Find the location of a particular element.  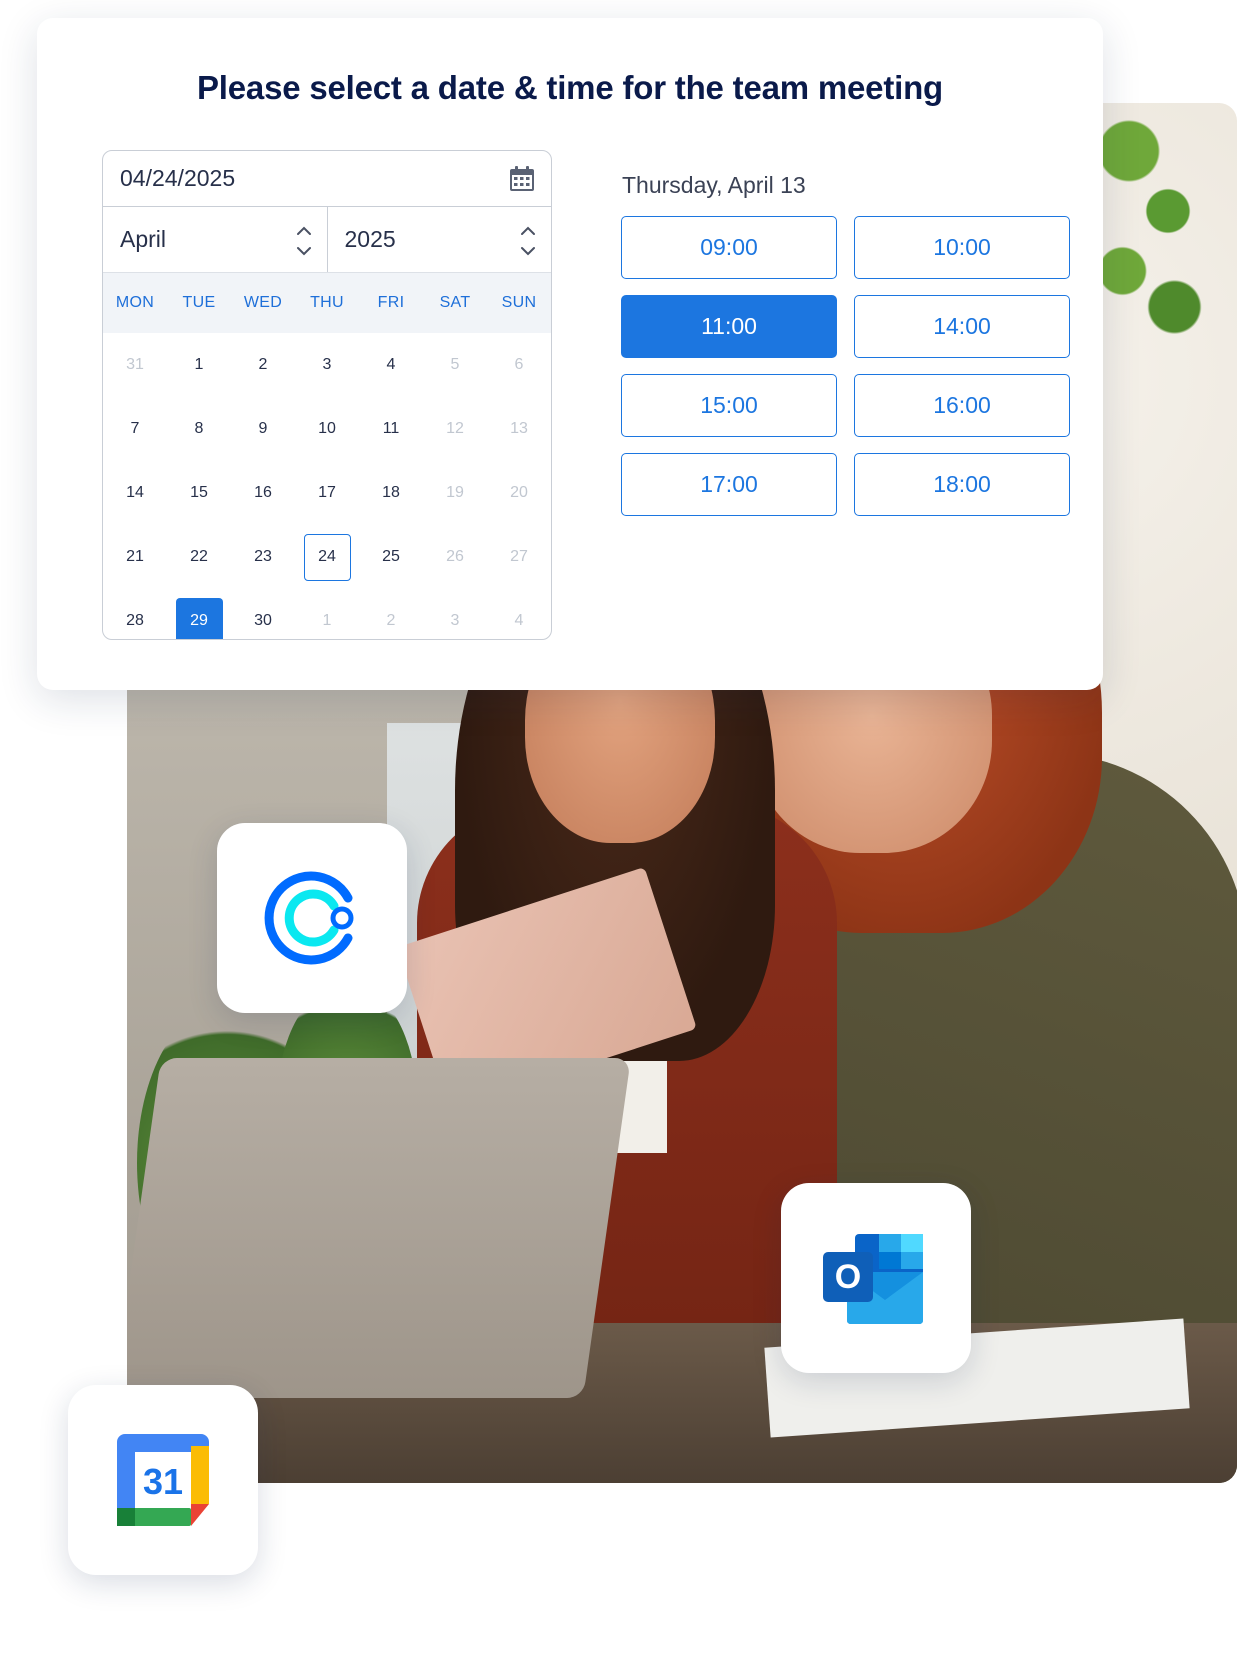

calendar-day-label: 22 is located at coordinates (199, 556).